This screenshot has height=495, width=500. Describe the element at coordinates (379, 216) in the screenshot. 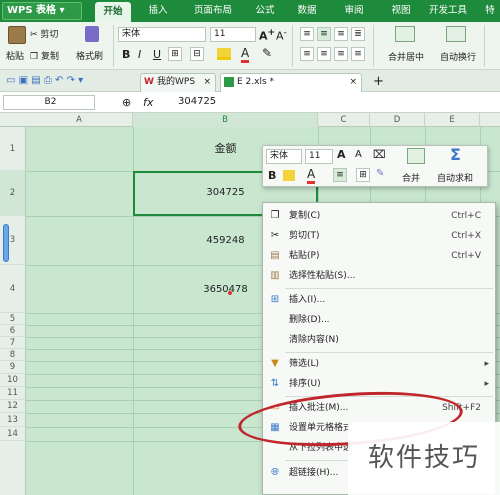

I see `menu-item-copy: ❐ 复制(C) Ctrl+C` at that location.